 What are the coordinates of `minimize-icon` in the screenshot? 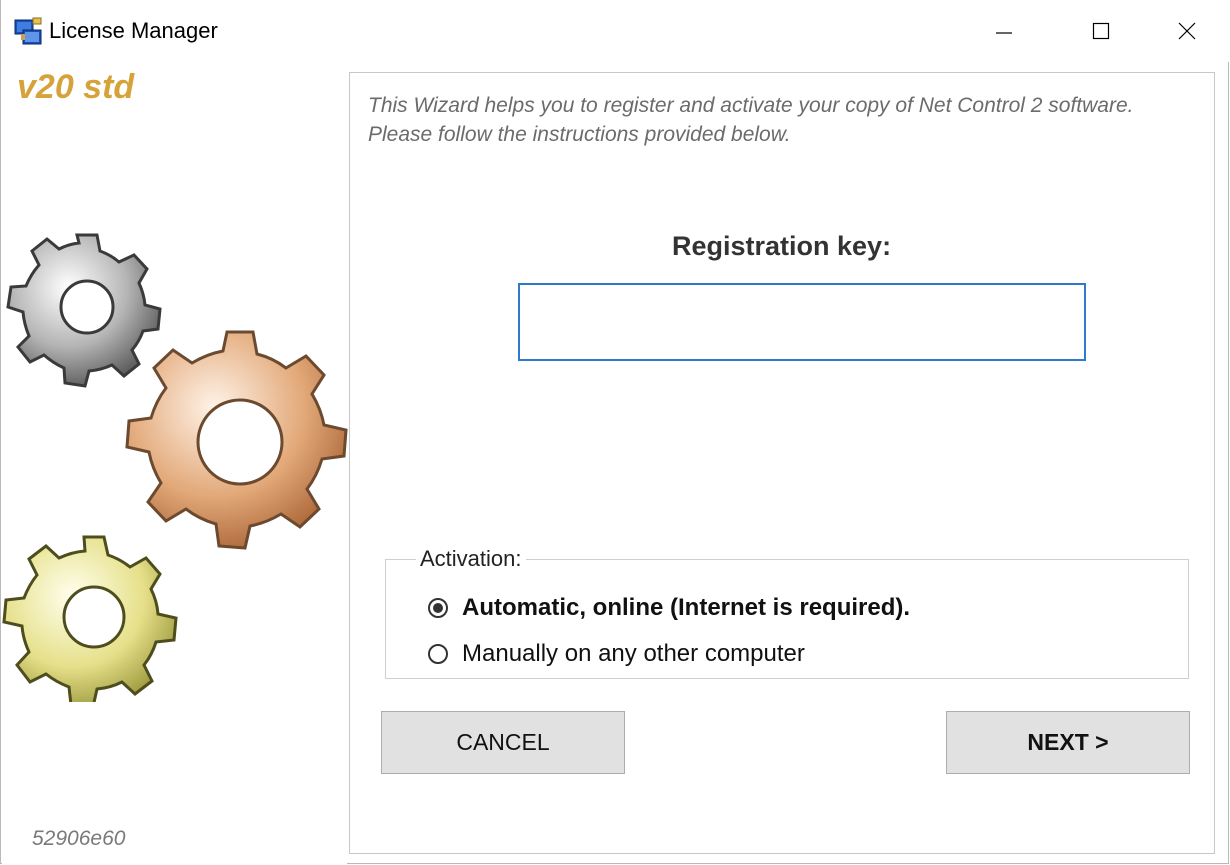 It's located at (1004, 33).